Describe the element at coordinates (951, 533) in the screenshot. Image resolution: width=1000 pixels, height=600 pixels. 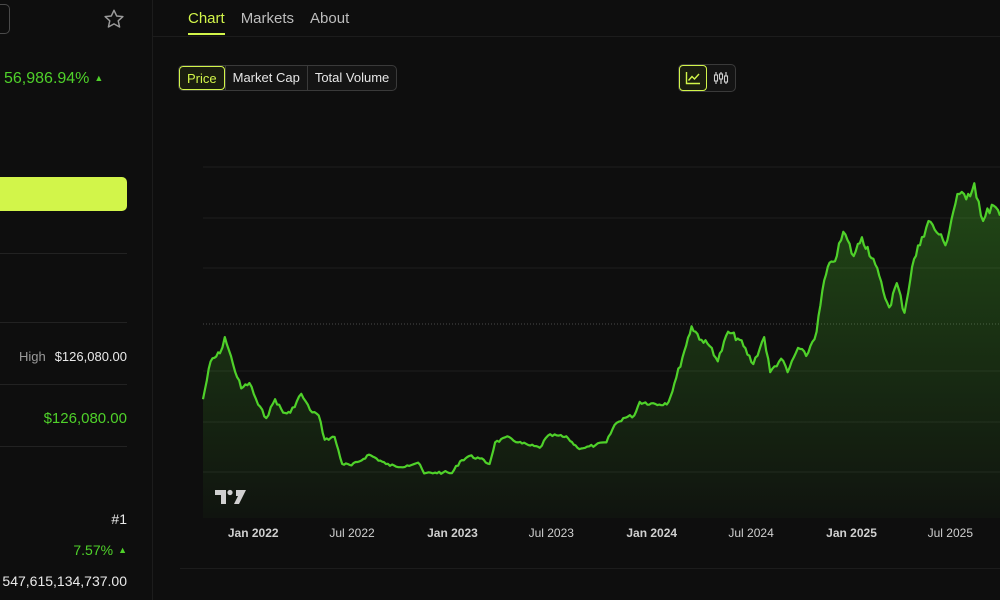
I see `x-tick-label: Jul 2025` at that location.